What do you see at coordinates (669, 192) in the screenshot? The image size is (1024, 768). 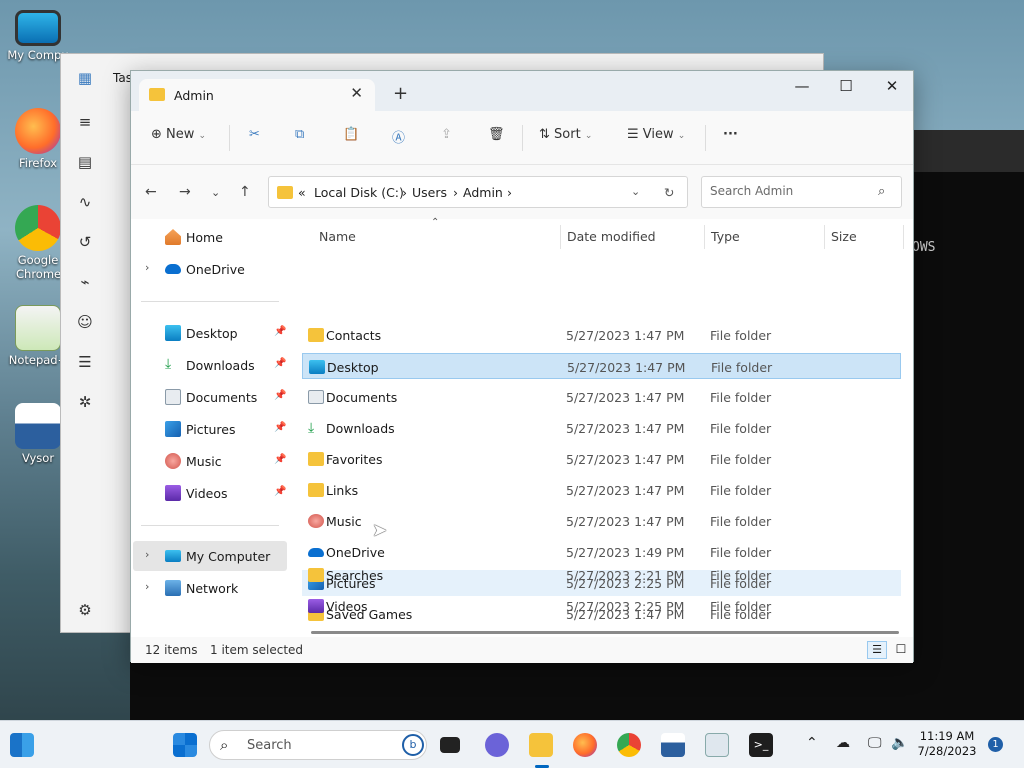 I see `refresh-icon: ↻` at bounding box center [669, 192].